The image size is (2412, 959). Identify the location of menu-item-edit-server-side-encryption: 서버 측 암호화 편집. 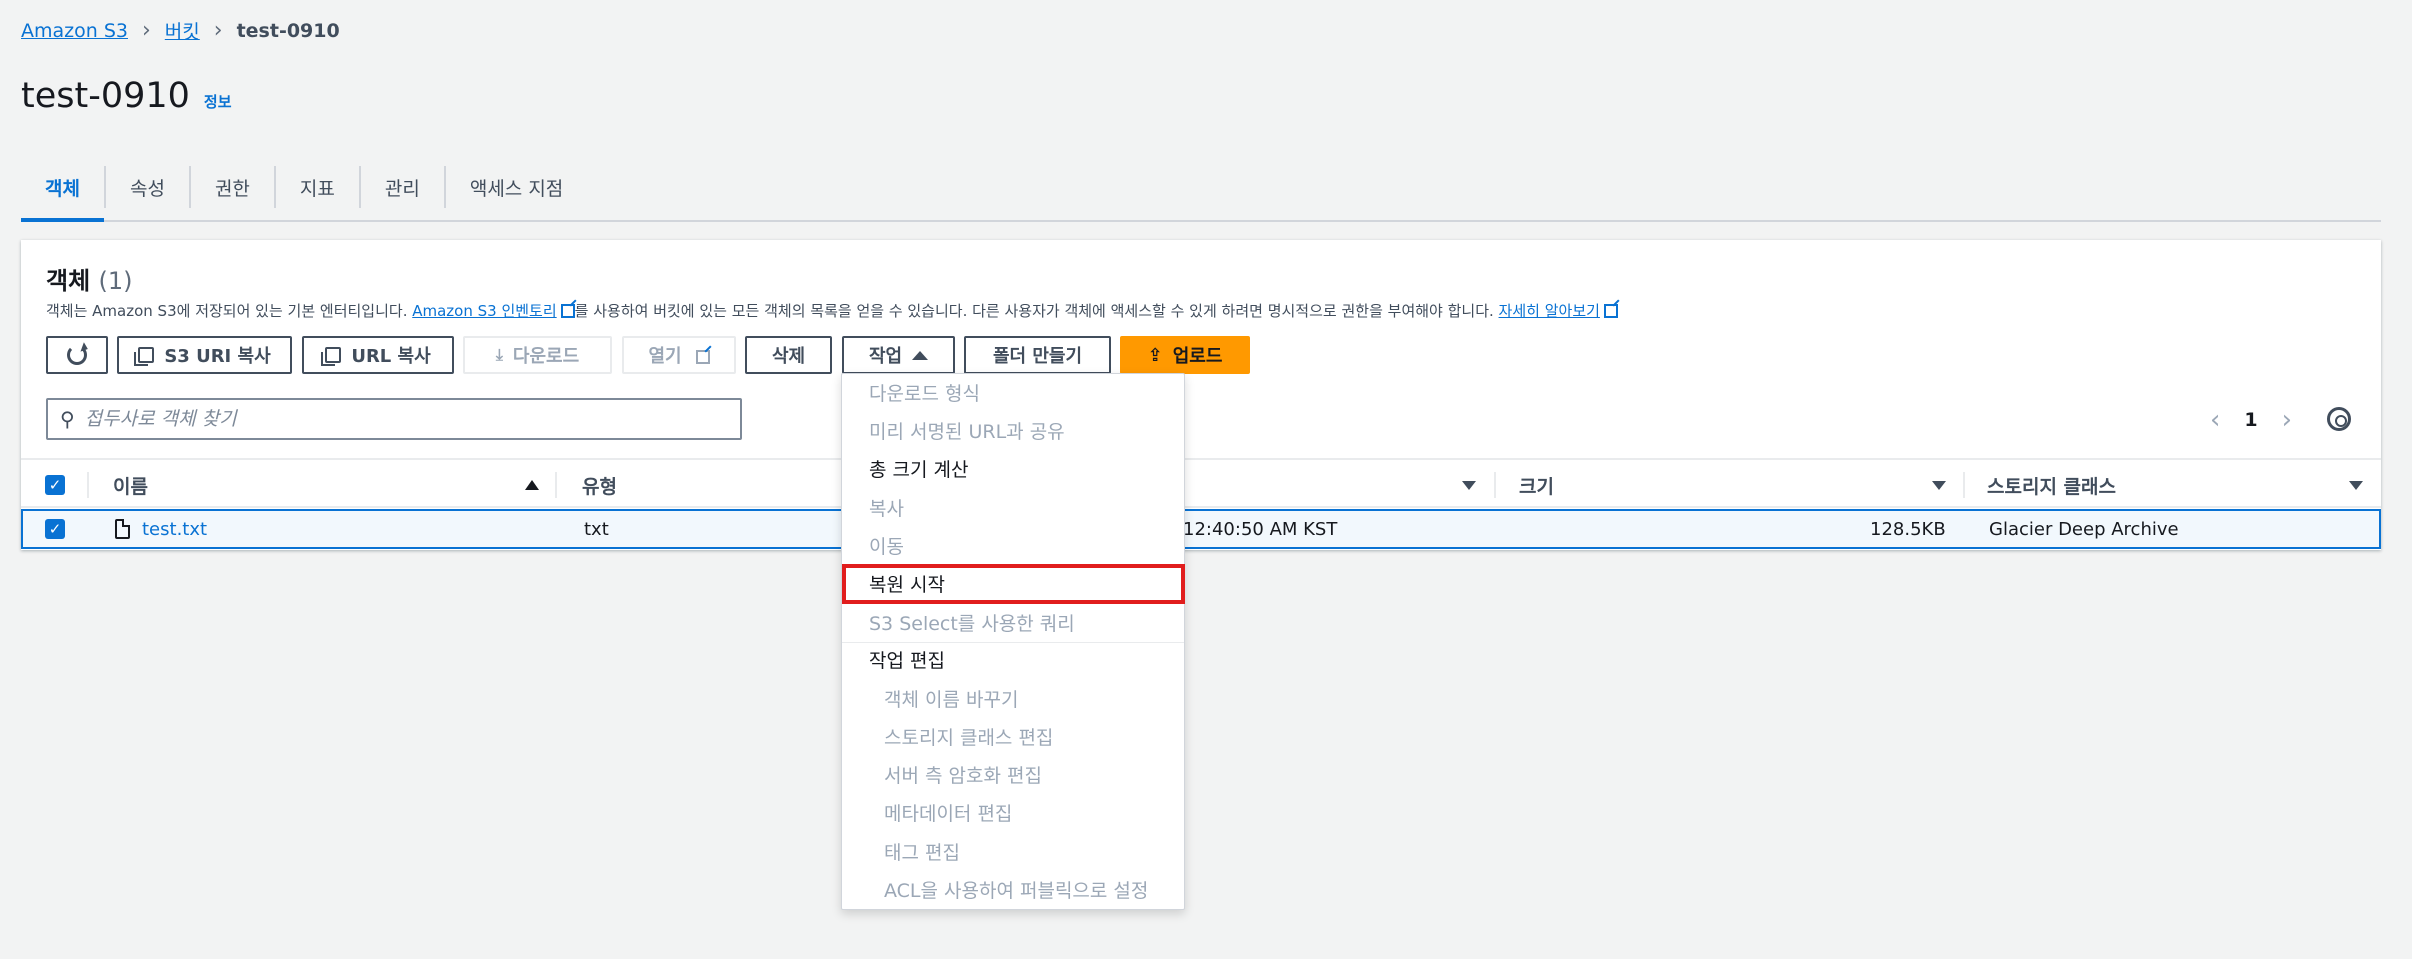
(963, 774).